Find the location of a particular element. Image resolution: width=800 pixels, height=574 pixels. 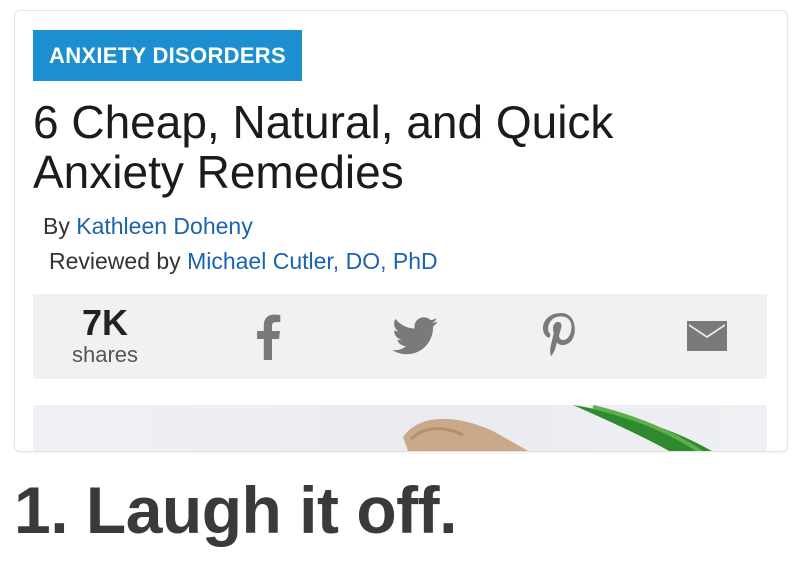

category-tag: ANXIETY DISORDERS is located at coordinates (167, 55).